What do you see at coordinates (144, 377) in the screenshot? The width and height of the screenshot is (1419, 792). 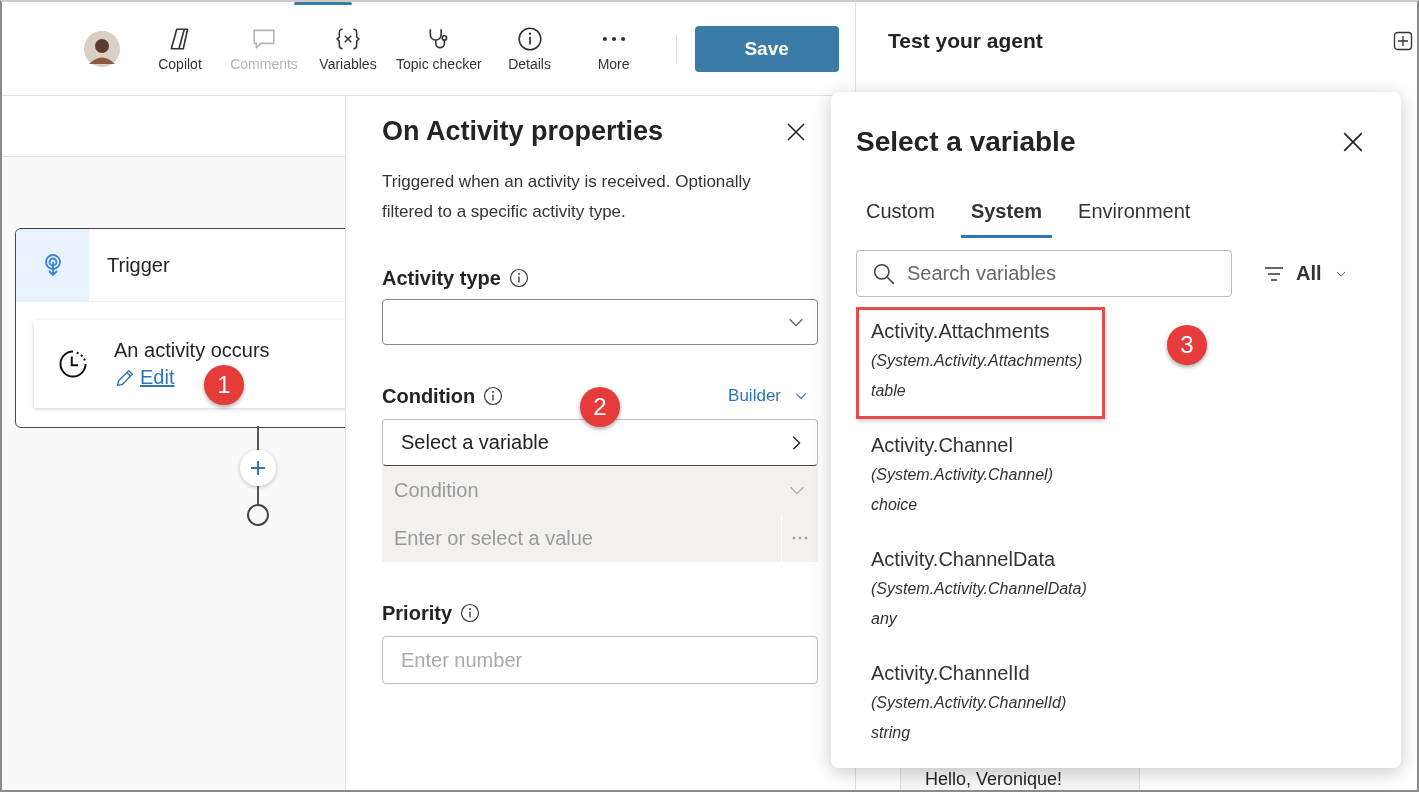 I see `edit-link: Edit` at bounding box center [144, 377].